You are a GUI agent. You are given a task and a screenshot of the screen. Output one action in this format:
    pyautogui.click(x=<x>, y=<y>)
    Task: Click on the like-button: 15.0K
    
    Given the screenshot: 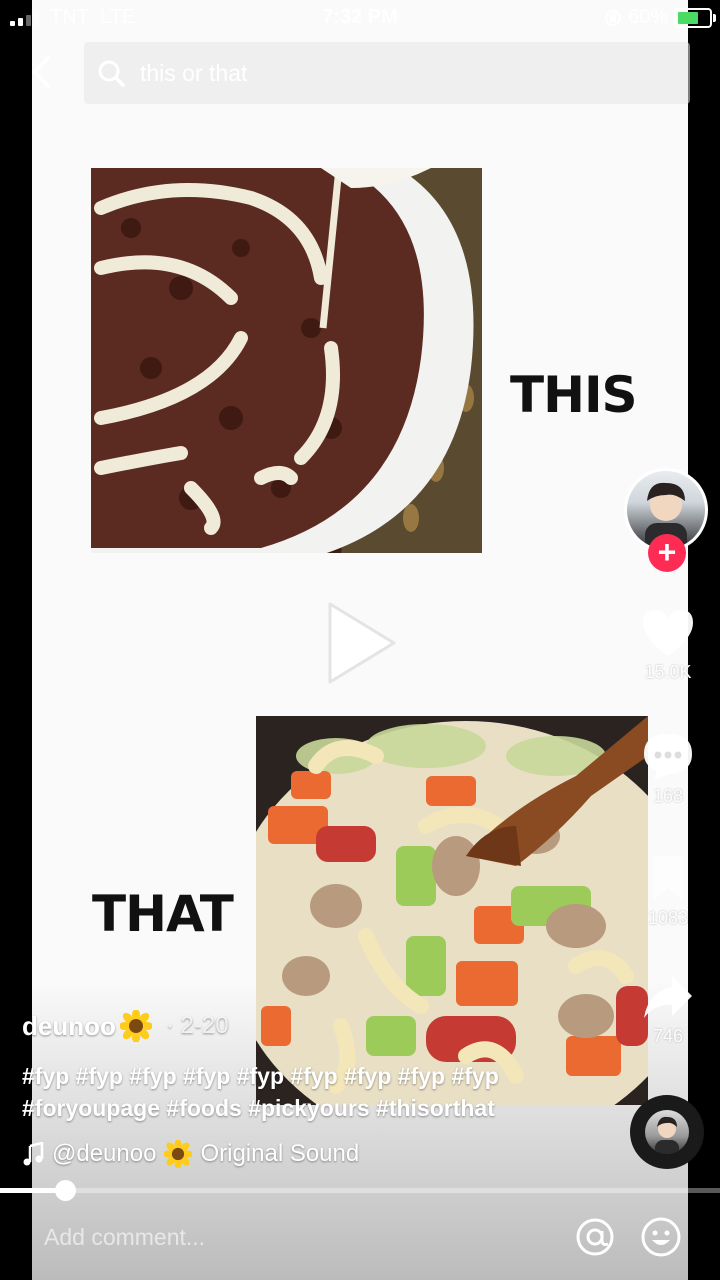 What is the action you would take?
    pyautogui.click(x=668, y=644)
    